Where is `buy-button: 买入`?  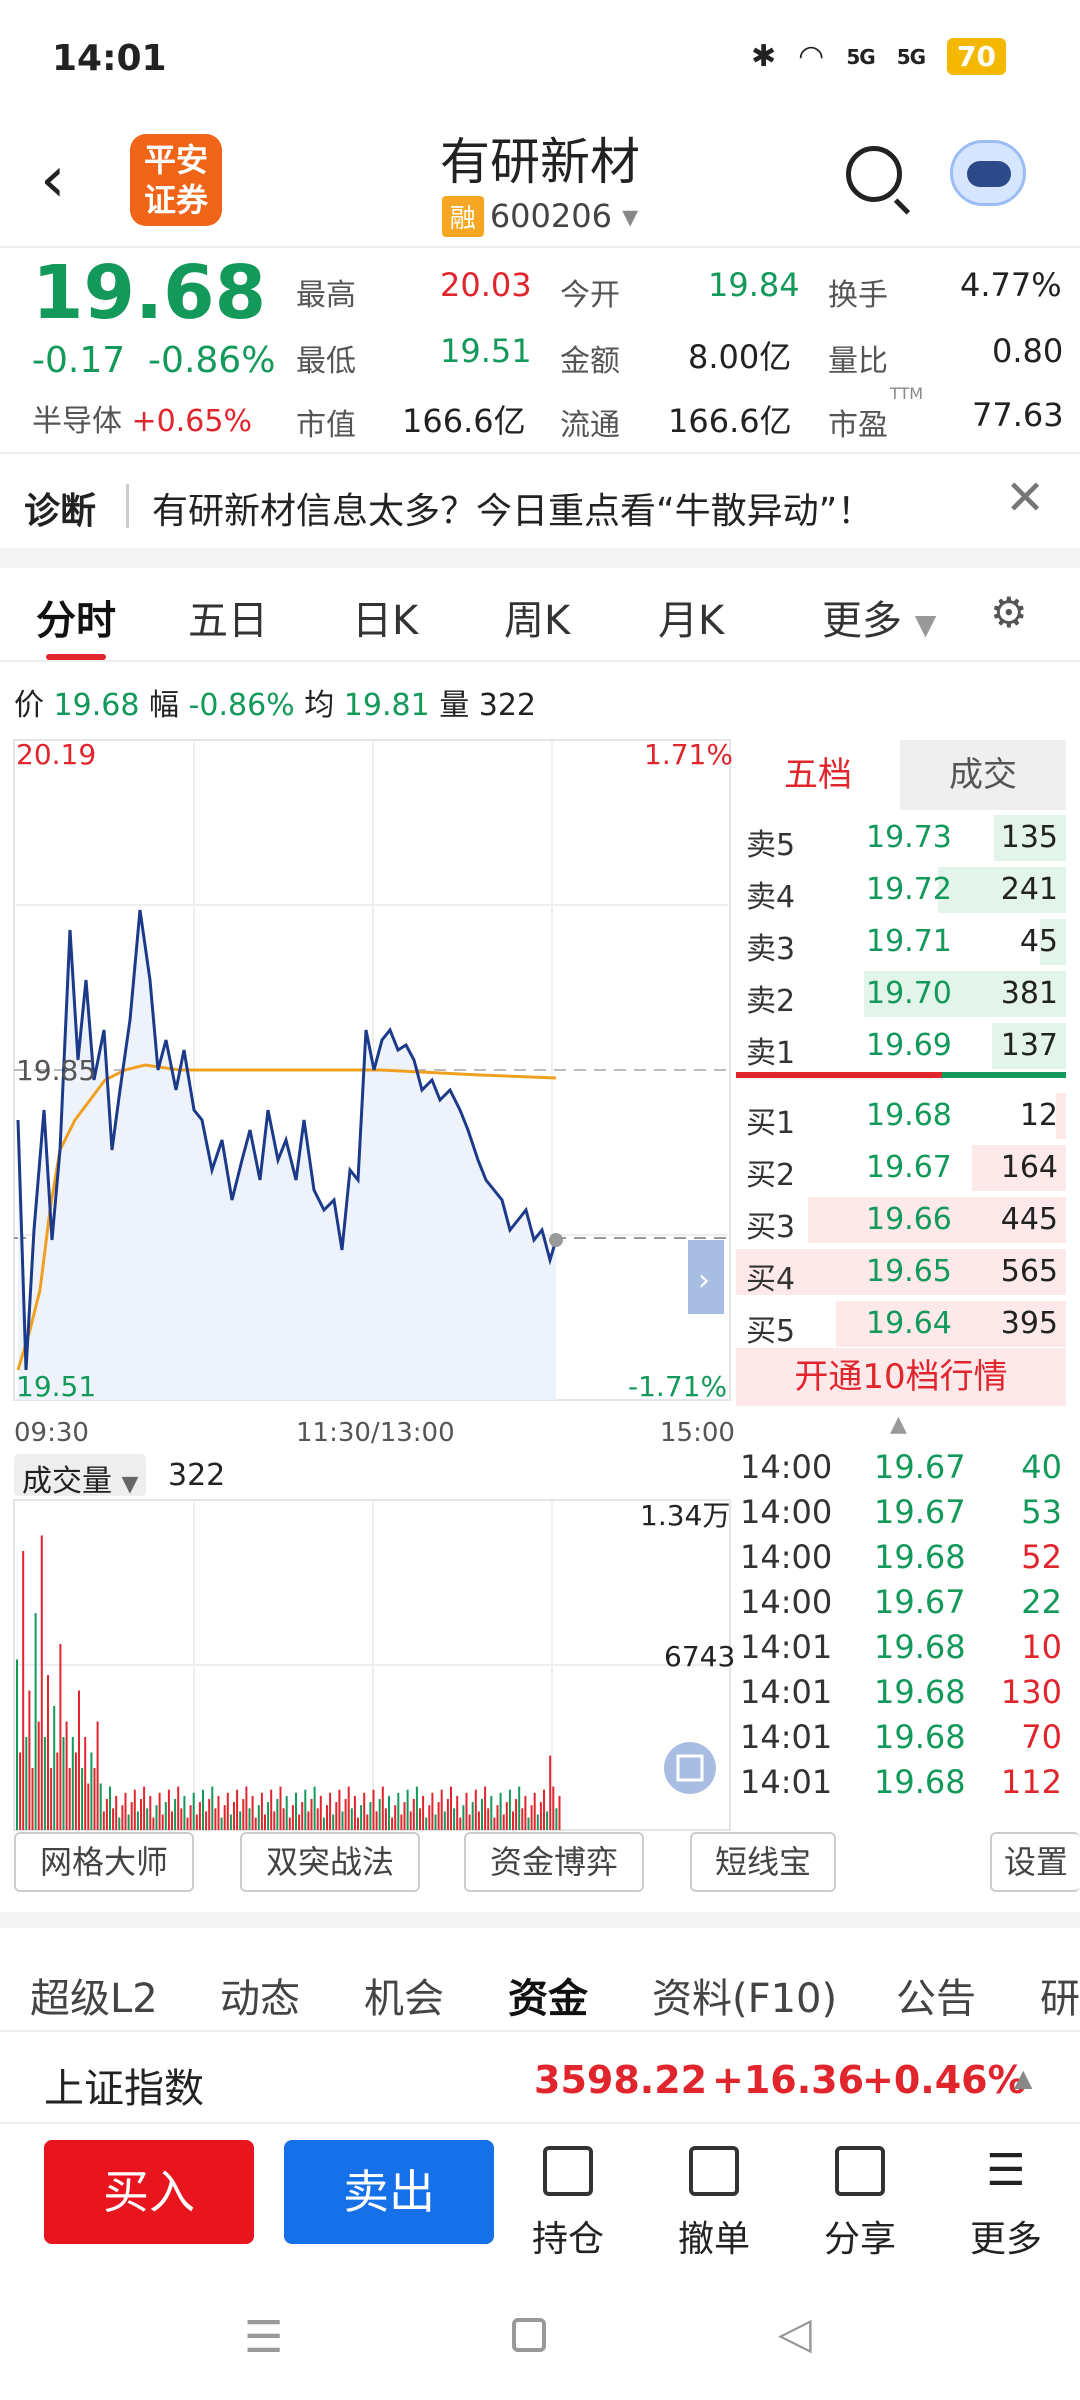
buy-button: 买入 is located at coordinates (149, 2192).